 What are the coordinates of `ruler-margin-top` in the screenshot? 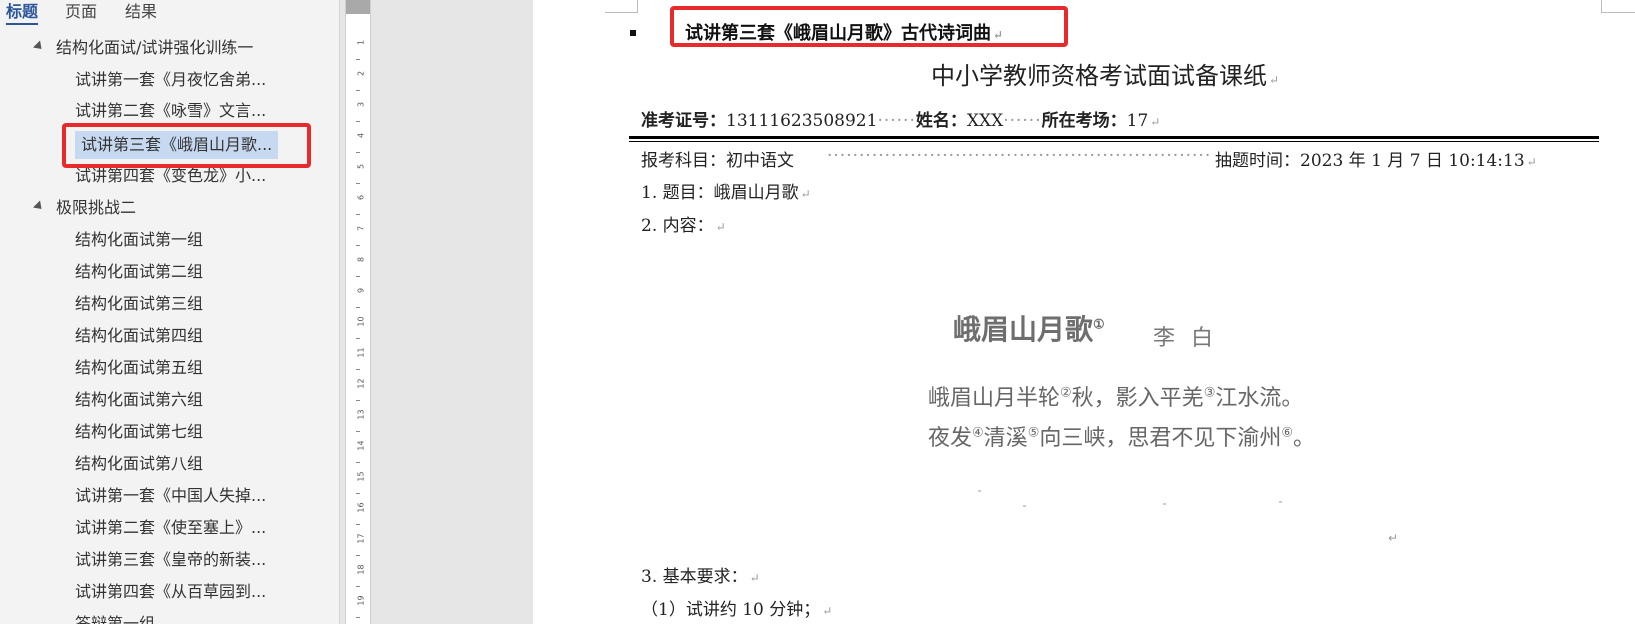 It's located at (358, 7).